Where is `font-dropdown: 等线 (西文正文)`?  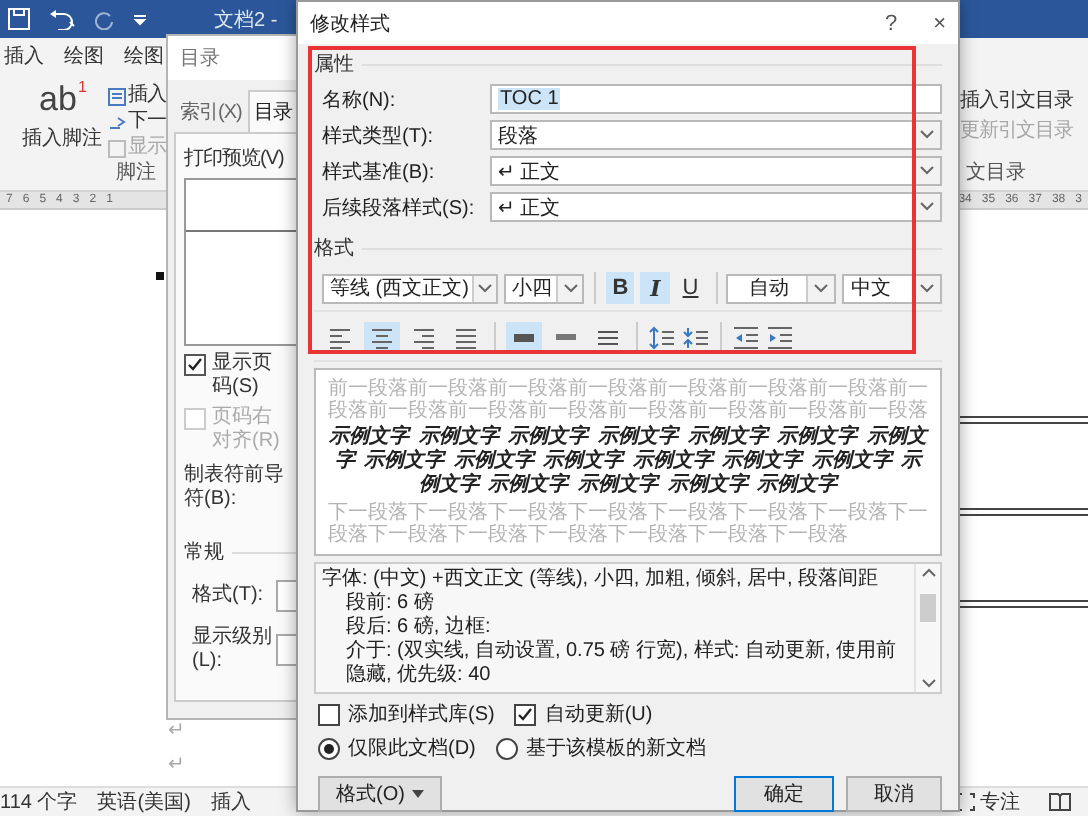
font-dropdown: 等线 (西文正文) is located at coordinates (410, 288).